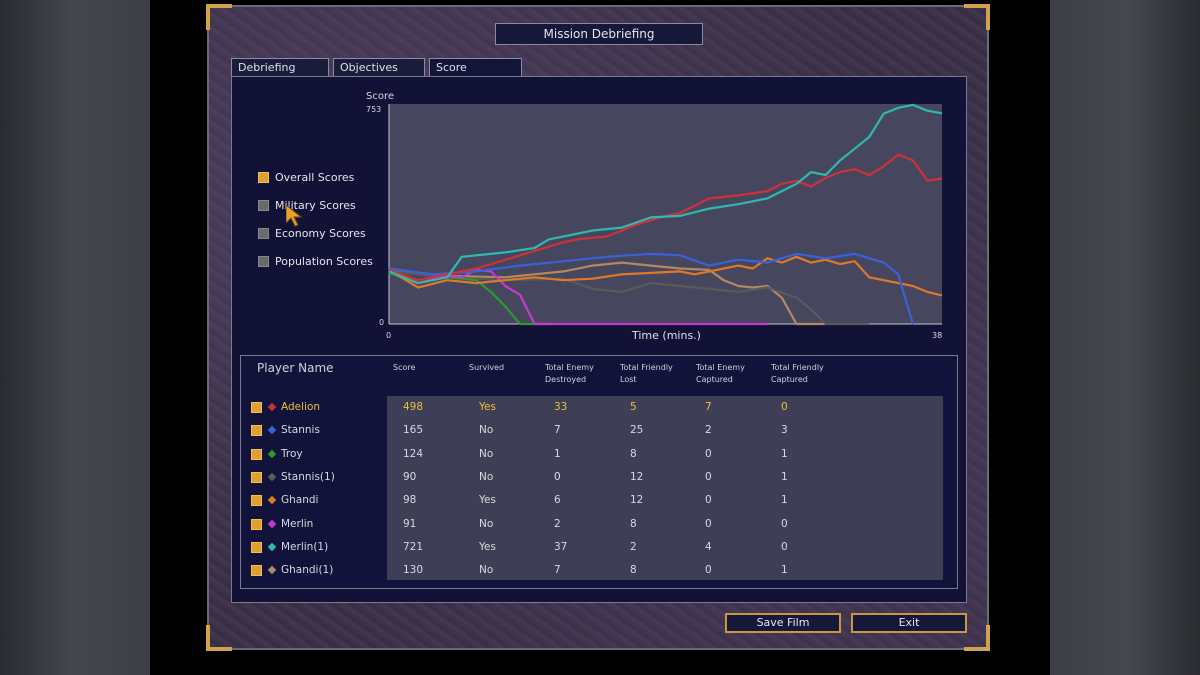  Describe the element at coordinates (305, 546) in the screenshot. I see `player-name: Merlin(1)` at that location.